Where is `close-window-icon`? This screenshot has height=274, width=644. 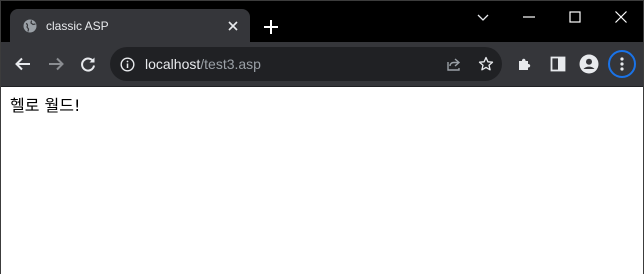 close-window-icon is located at coordinates (621, 17).